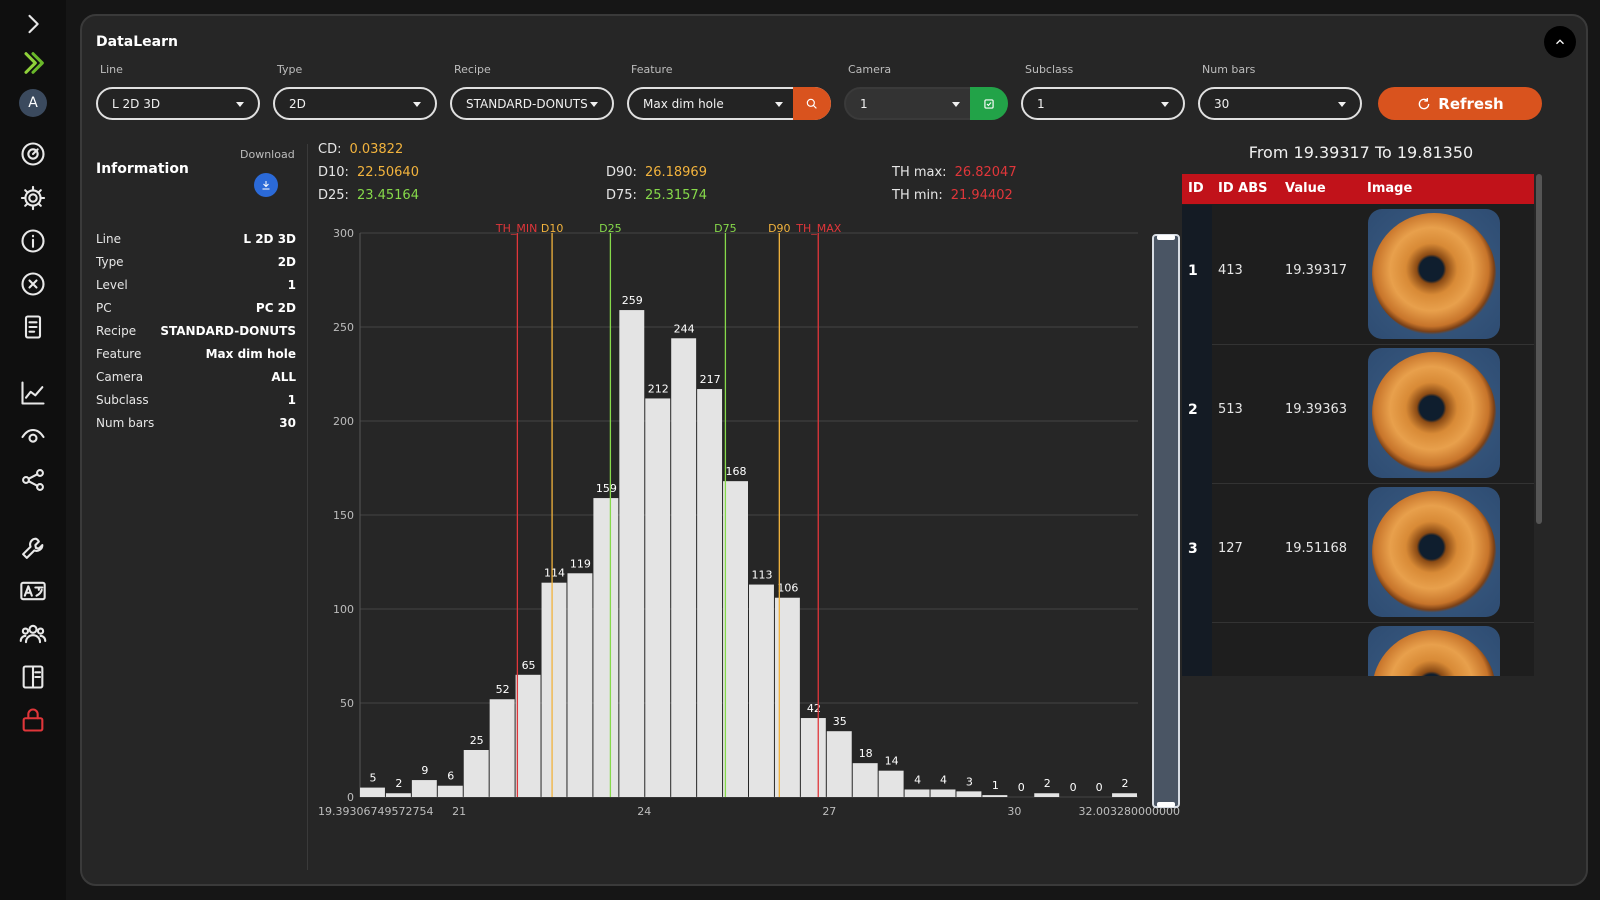 The width and height of the screenshot is (1600, 900). What do you see at coordinates (33, 634) in the screenshot?
I see `users-icon` at bounding box center [33, 634].